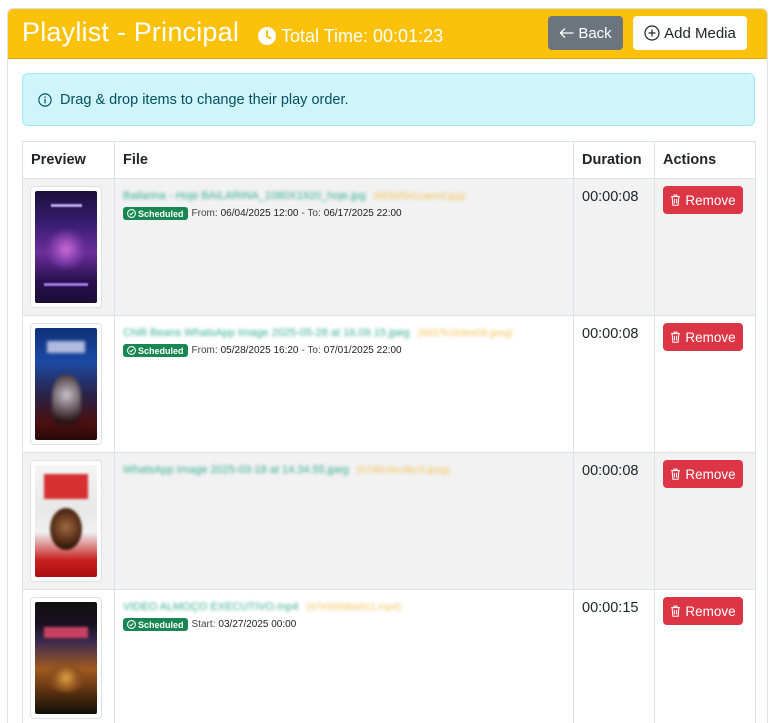  Describe the element at coordinates (465, 333) in the screenshot. I see `file-id: (6837b1b9ee08.jpeg)` at that location.